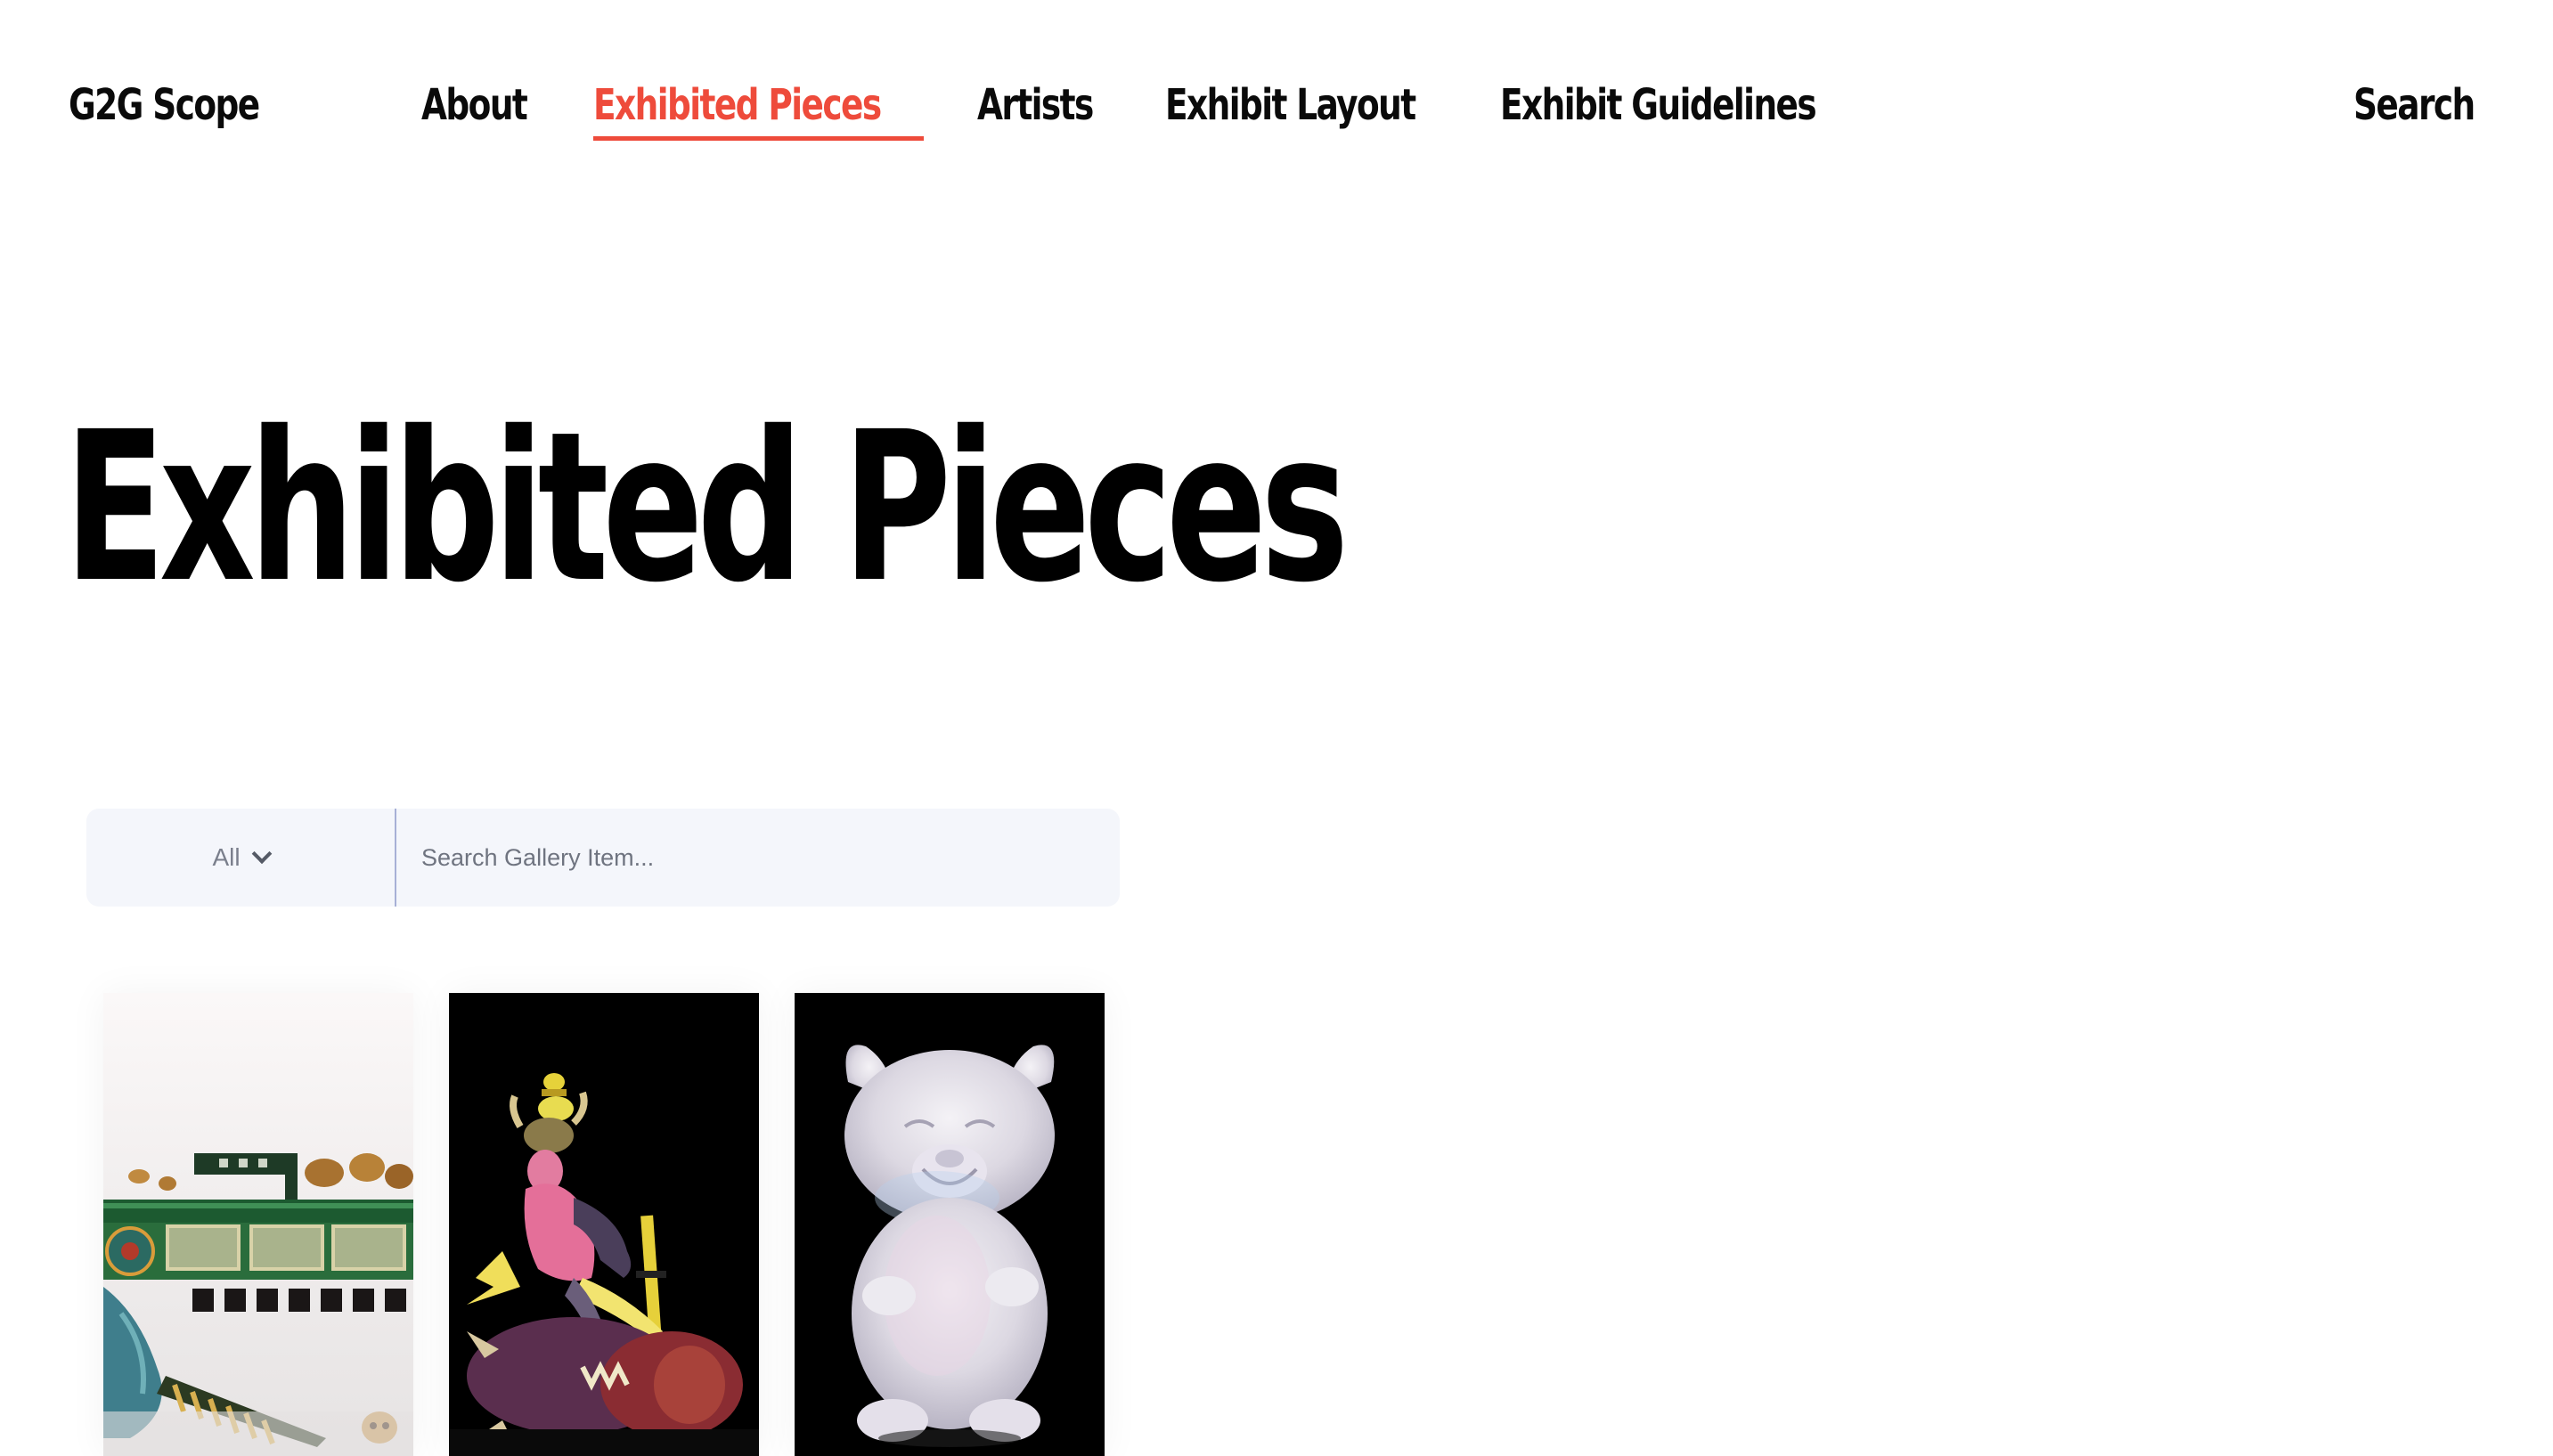 This screenshot has height=1456, width=2553. What do you see at coordinates (759, 138) in the screenshot?
I see `active-nav-underline` at bounding box center [759, 138].